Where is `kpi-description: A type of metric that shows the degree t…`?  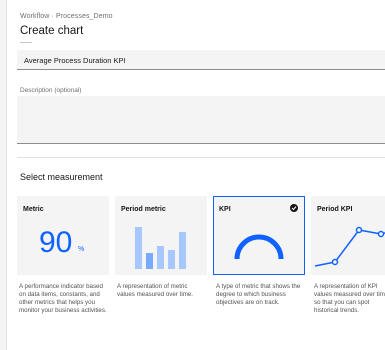 kpi-description: A type of metric that shows the degree t… is located at coordinates (258, 294).